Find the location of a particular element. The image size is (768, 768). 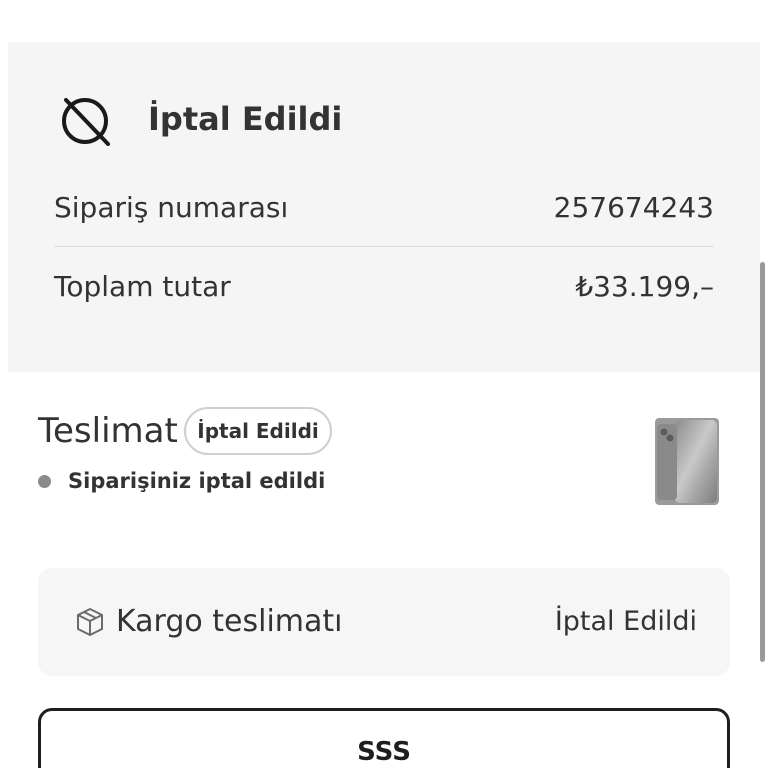

delivery-title: Teslimat is located at coordinates (108, 431).